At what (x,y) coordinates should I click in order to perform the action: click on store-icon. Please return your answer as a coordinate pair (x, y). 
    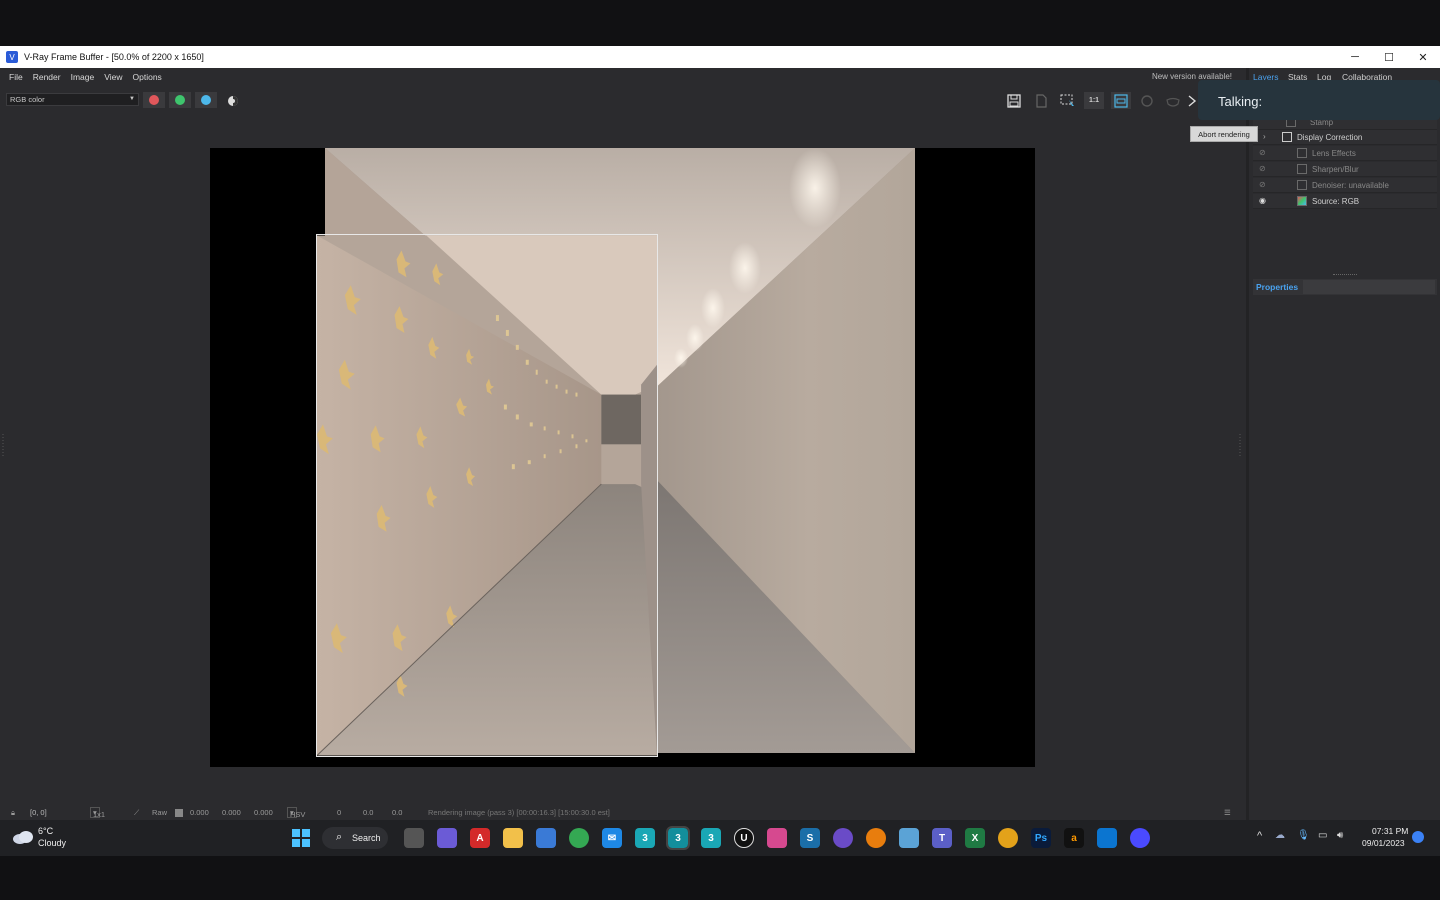
    Looking at the image, I should click on (546, 838).